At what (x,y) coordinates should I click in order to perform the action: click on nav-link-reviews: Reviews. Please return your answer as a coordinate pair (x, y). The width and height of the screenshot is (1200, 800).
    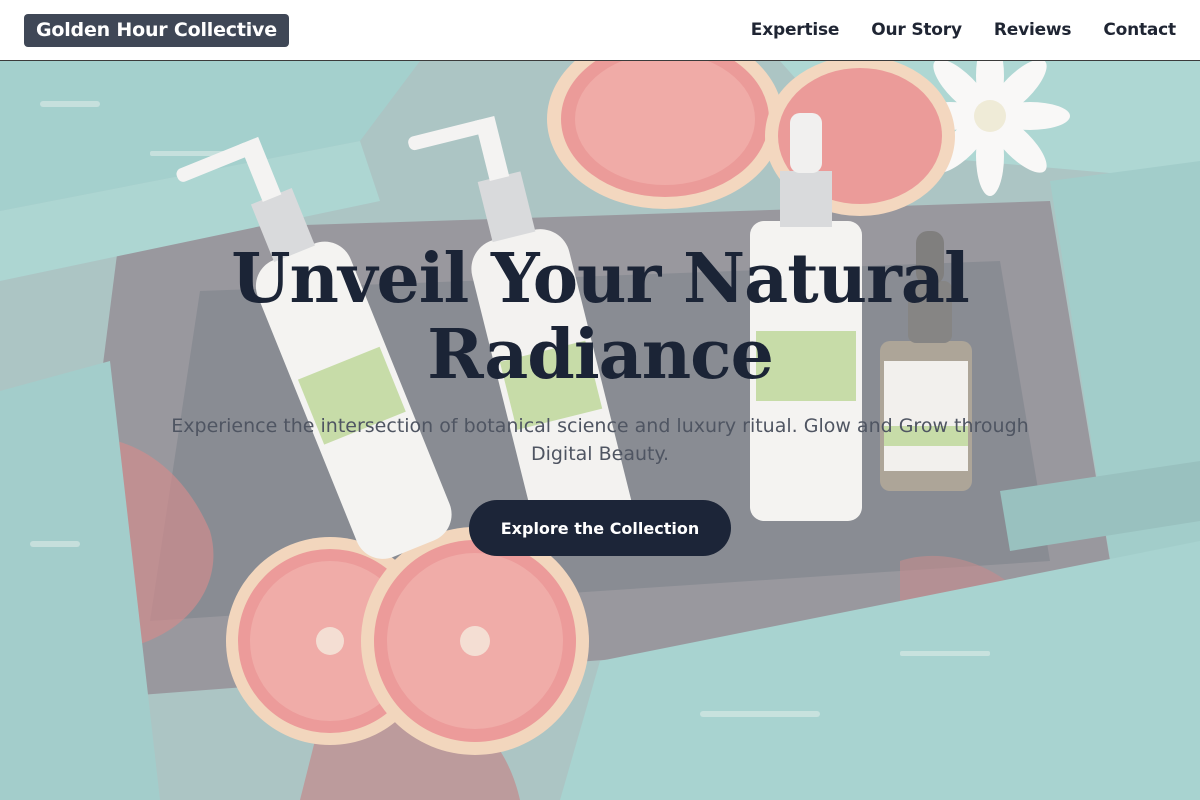
    Looking at the image, I should click on (1033, 30).